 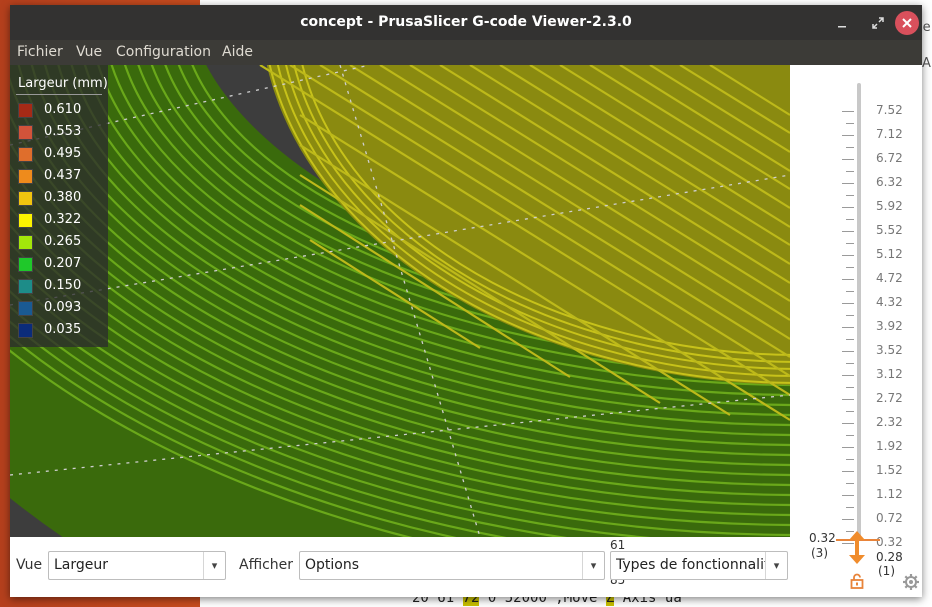 What do you see at coordinates (63, 329) in the screenshot?
I see `legend-value: 0.035` at bounding box center [63, 329].